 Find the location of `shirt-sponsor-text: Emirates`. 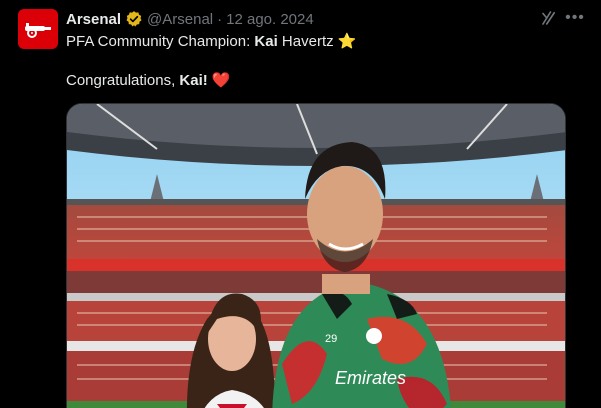

shirt-sponsor-text: Emirates is located at coordinates (370, 378).